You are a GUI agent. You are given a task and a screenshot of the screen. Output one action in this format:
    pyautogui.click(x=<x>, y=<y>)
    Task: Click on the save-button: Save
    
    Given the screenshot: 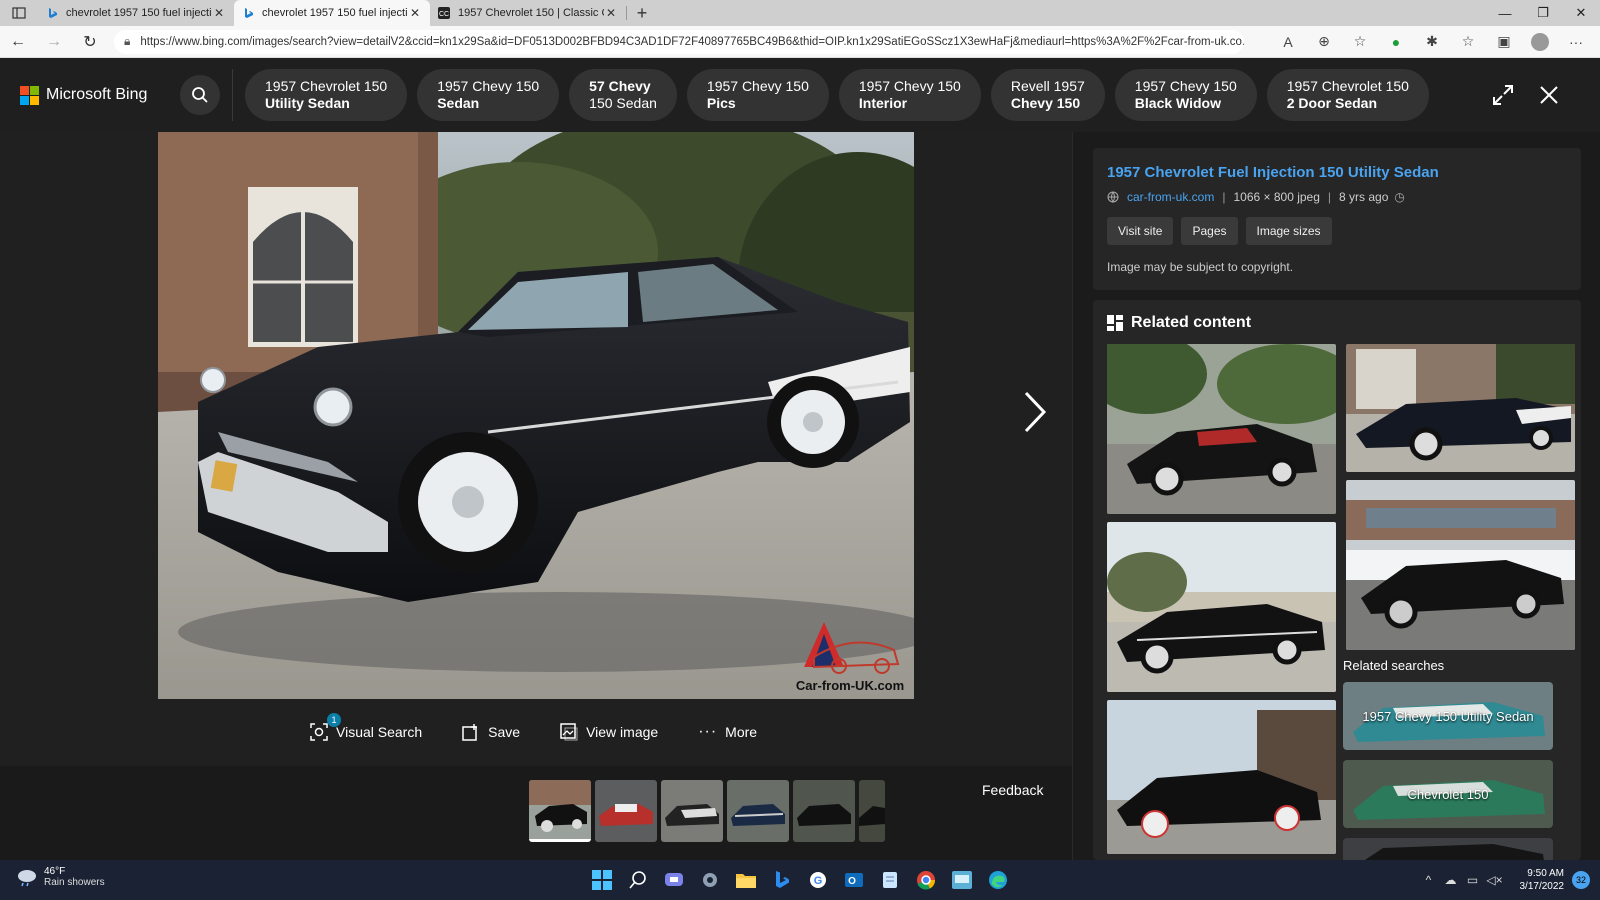 What is the action you would take?
    pyautogui.click(x=491, y=732)
    